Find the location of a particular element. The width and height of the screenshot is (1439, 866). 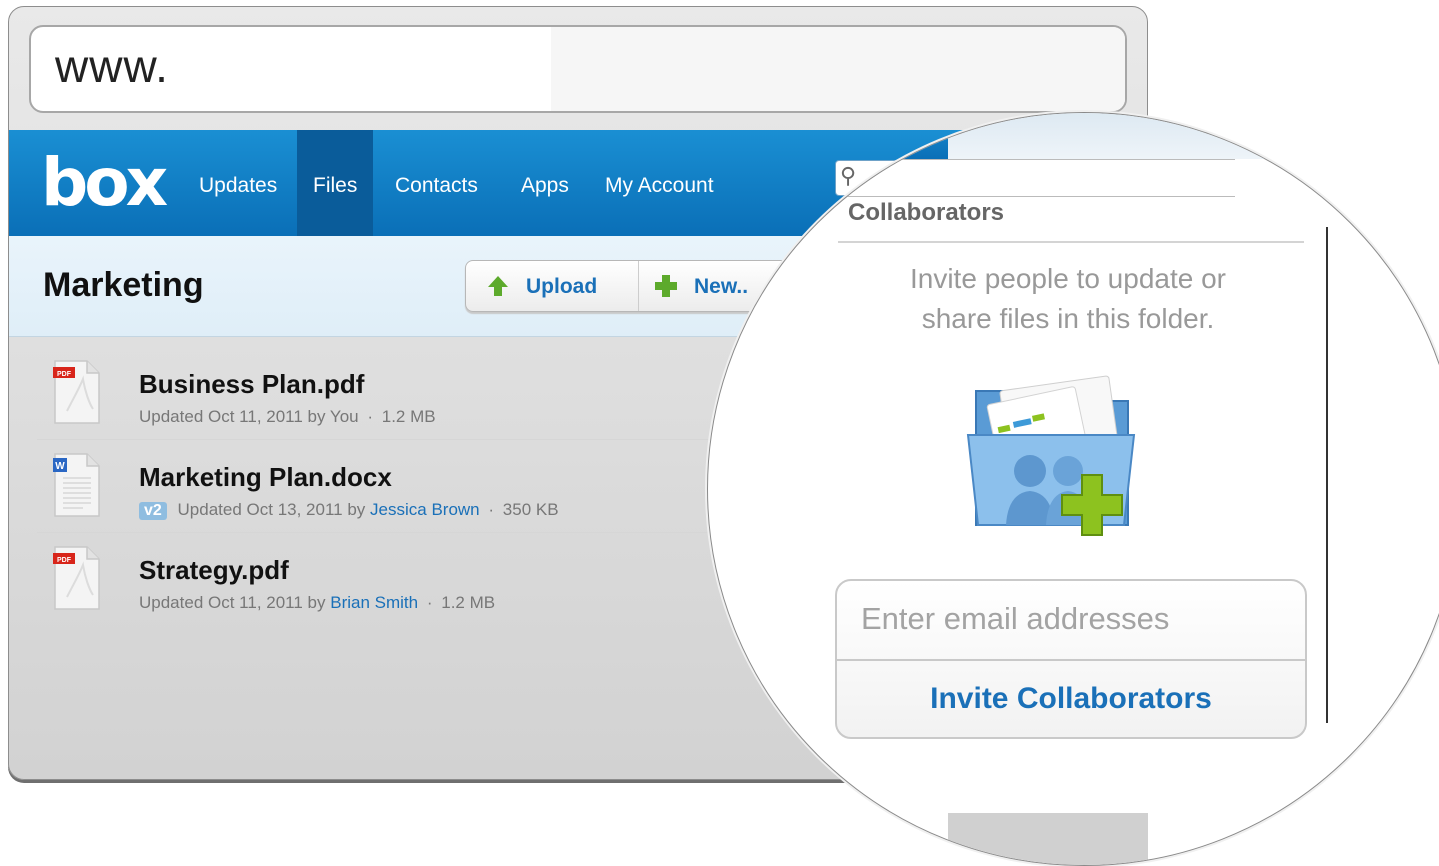

address-text: www. is located at coordinates (112, 66).